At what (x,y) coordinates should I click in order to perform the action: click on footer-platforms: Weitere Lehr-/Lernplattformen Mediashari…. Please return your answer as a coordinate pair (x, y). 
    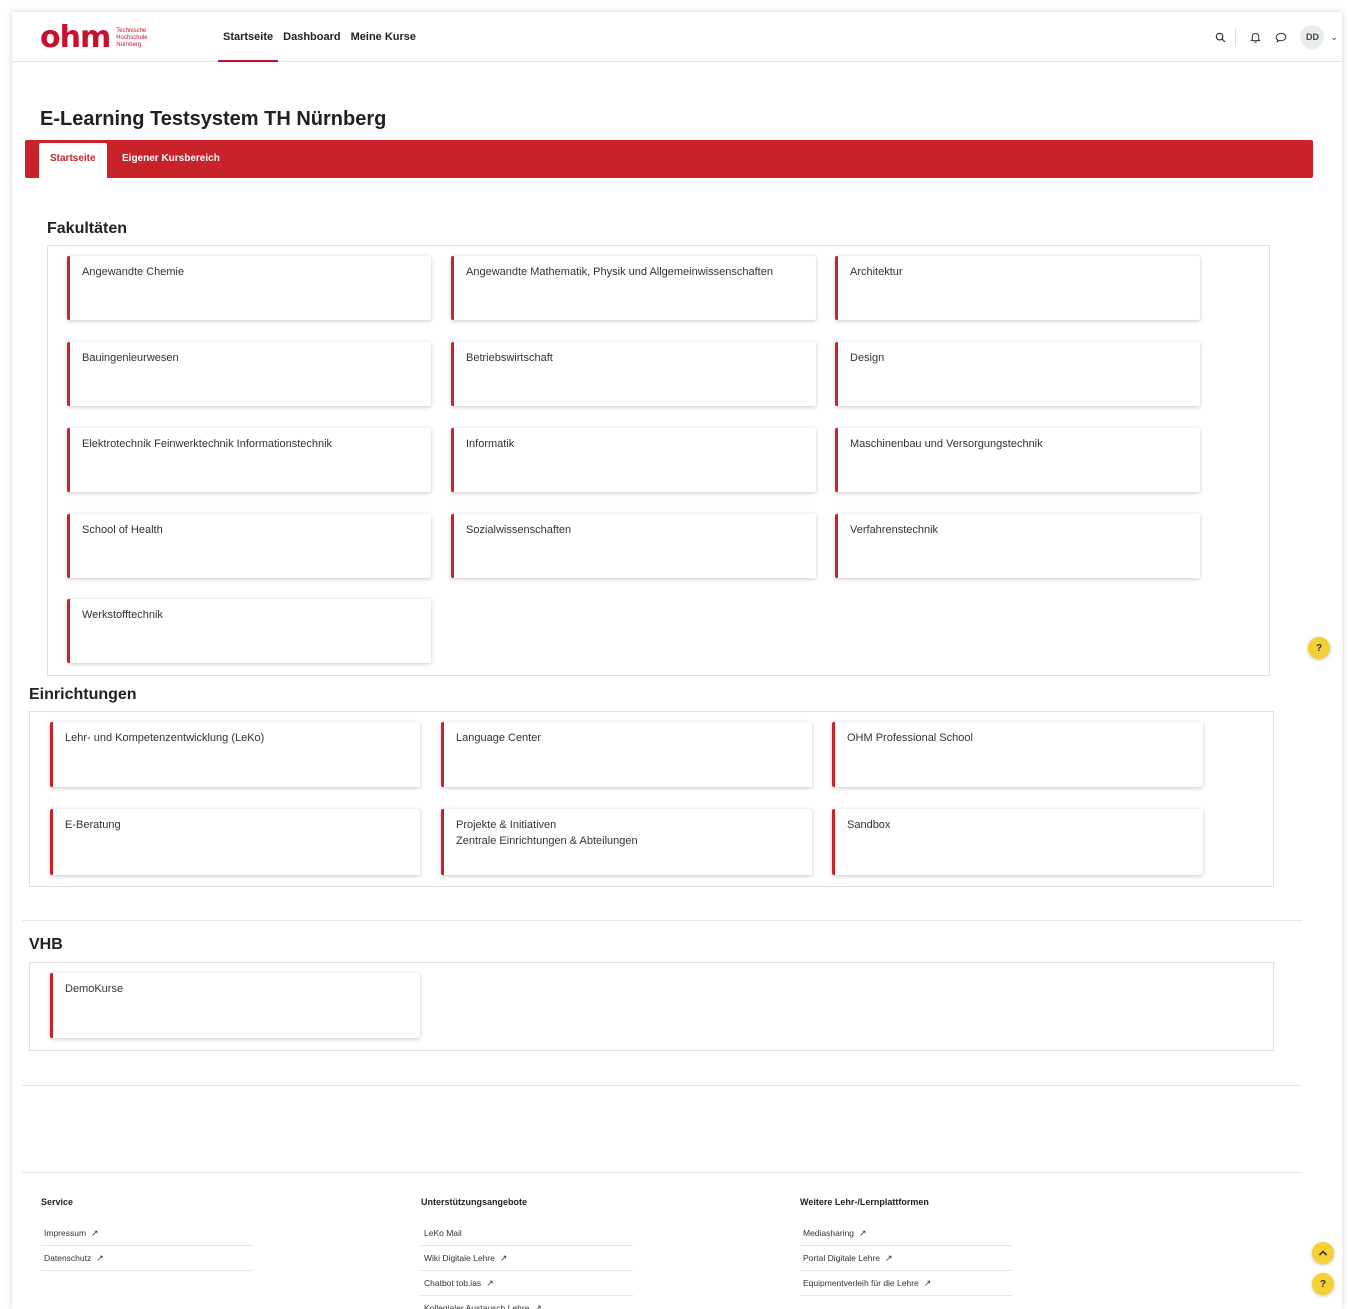
    Looking at the image, I should click on (906, 1246).